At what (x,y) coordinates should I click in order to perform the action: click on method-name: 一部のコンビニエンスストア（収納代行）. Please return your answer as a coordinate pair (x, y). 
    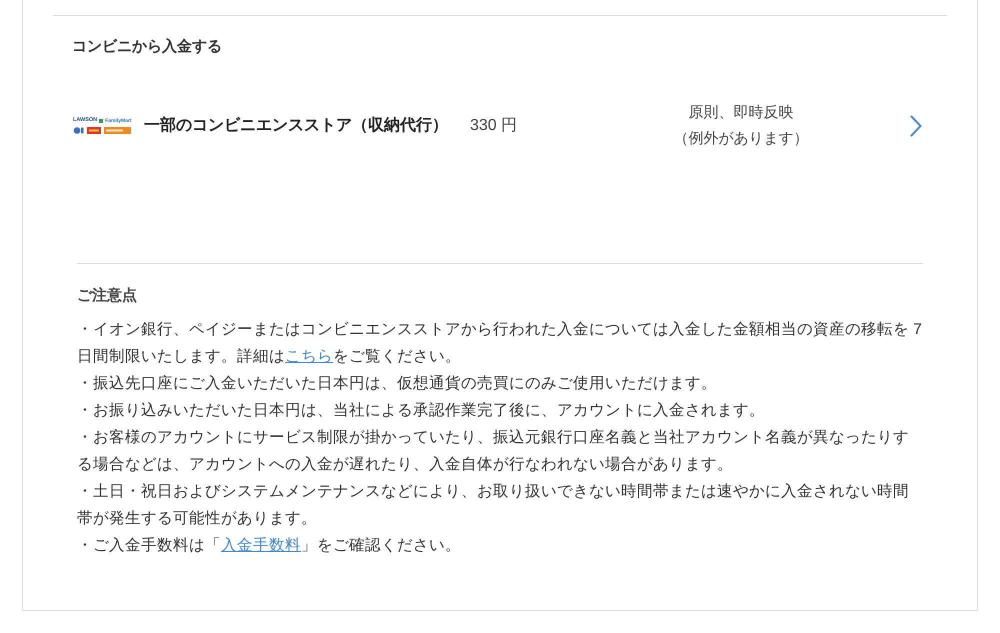
    Looking at the image, I should click on (296, 125).